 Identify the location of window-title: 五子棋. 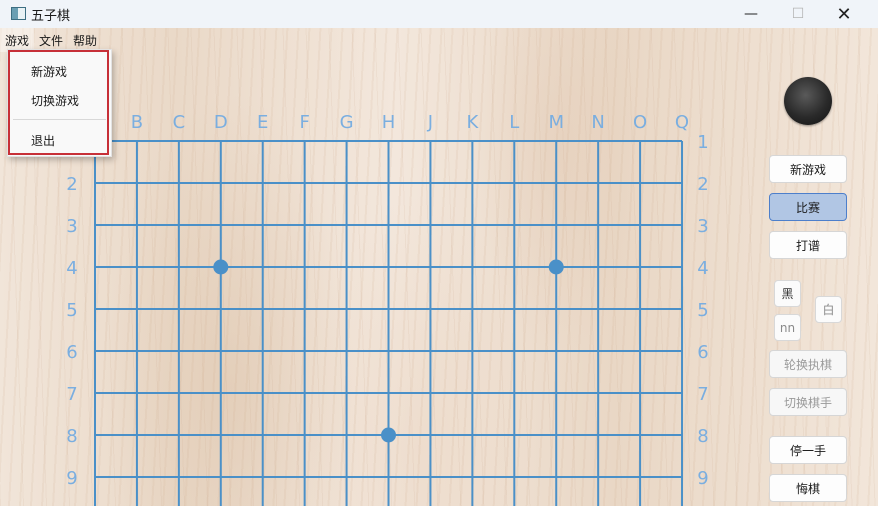
(51, 16).